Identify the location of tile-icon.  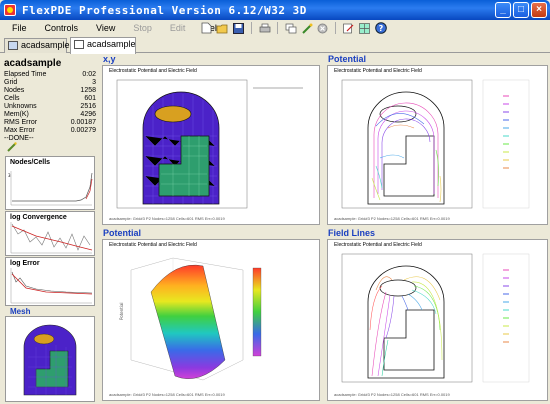
(364, 28).